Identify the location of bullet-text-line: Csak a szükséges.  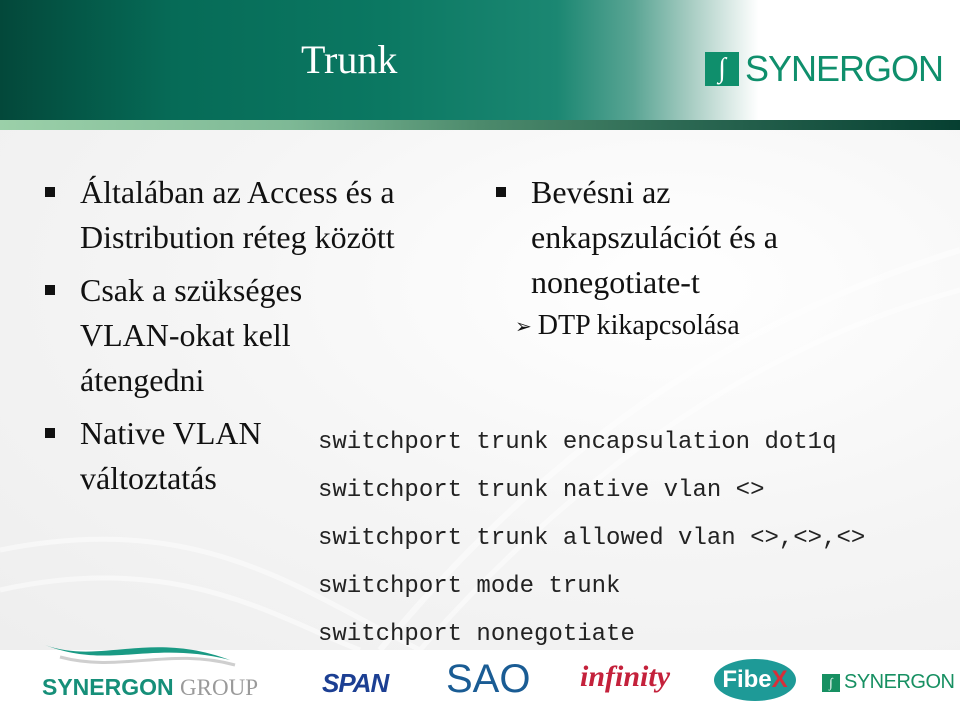
(191, 290).